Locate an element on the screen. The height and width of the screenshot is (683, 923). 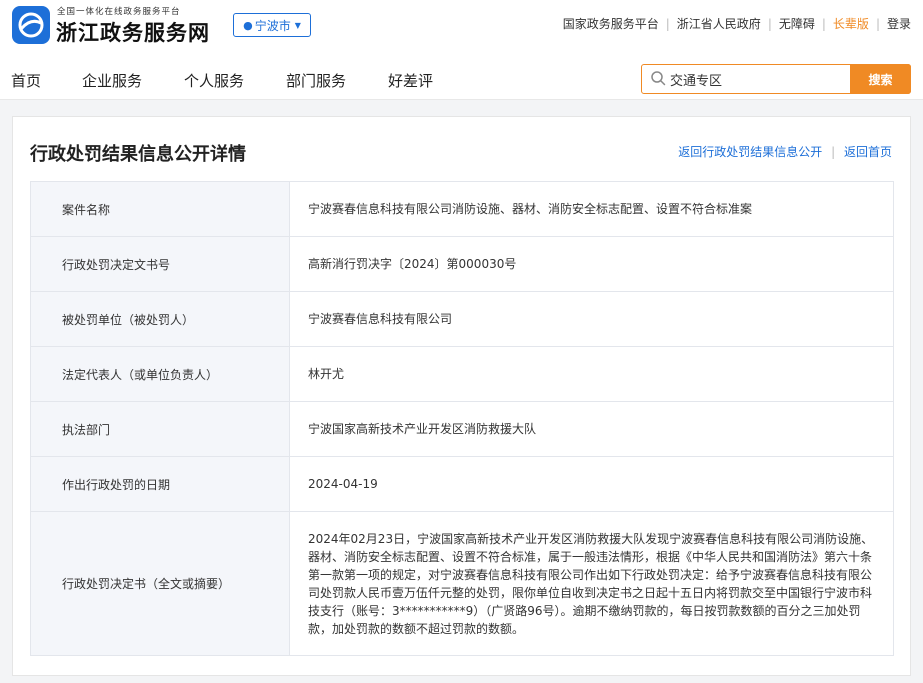
link-login: 登录 is located at coordinates (899, 23).